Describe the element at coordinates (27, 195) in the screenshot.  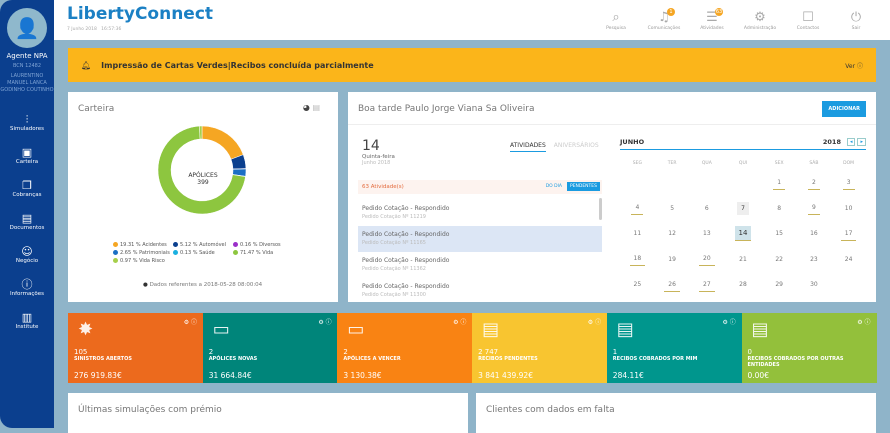
I see `sidebar-item-label: Cobranças` at that location.